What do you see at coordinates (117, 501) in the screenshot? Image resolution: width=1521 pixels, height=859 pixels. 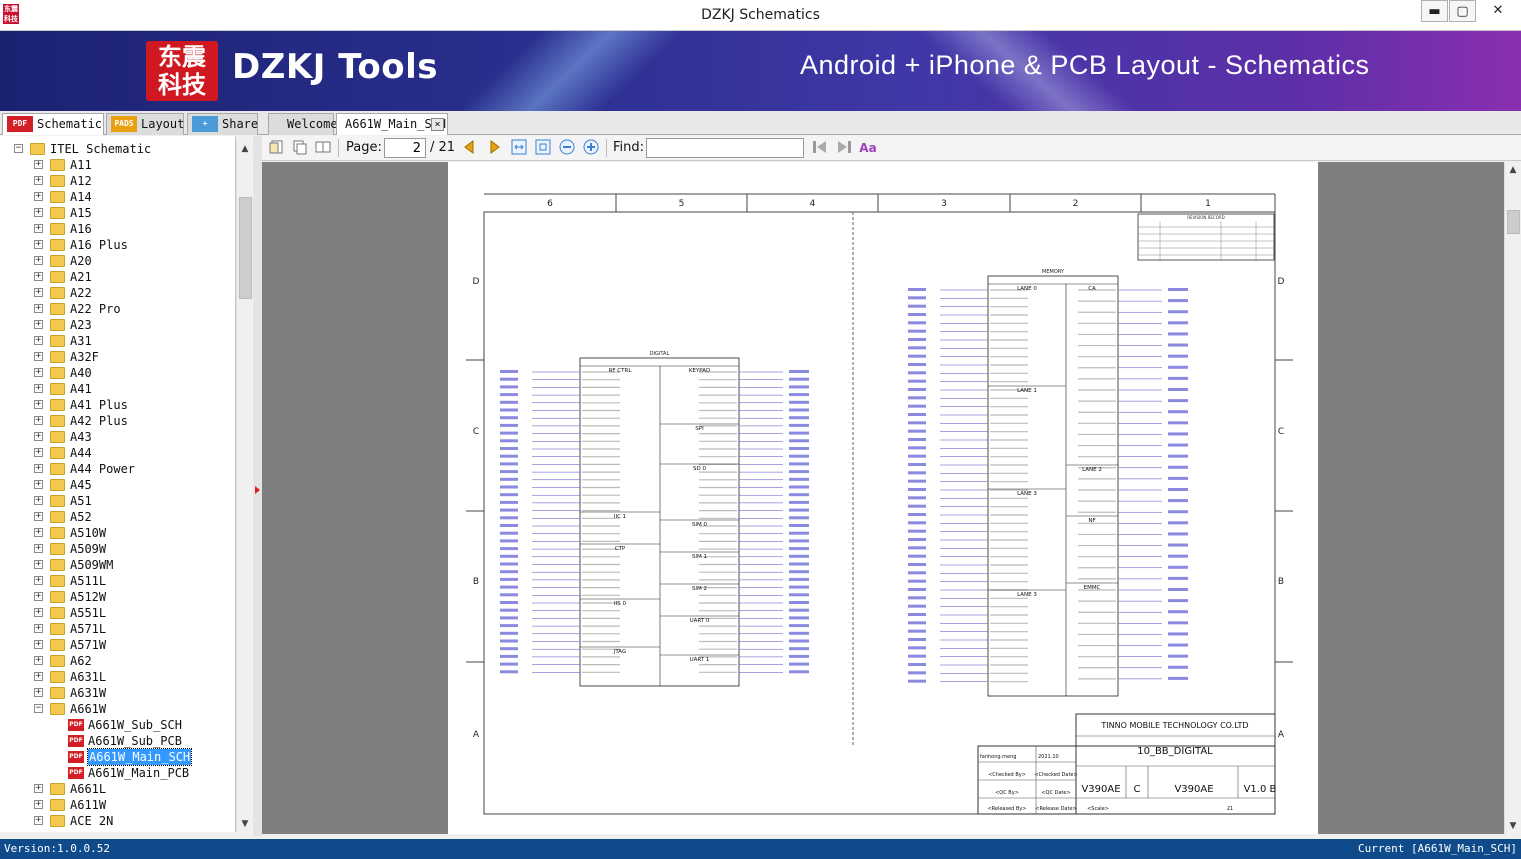 I see `tree-folder: + A51` at bounding box center [117, 501].